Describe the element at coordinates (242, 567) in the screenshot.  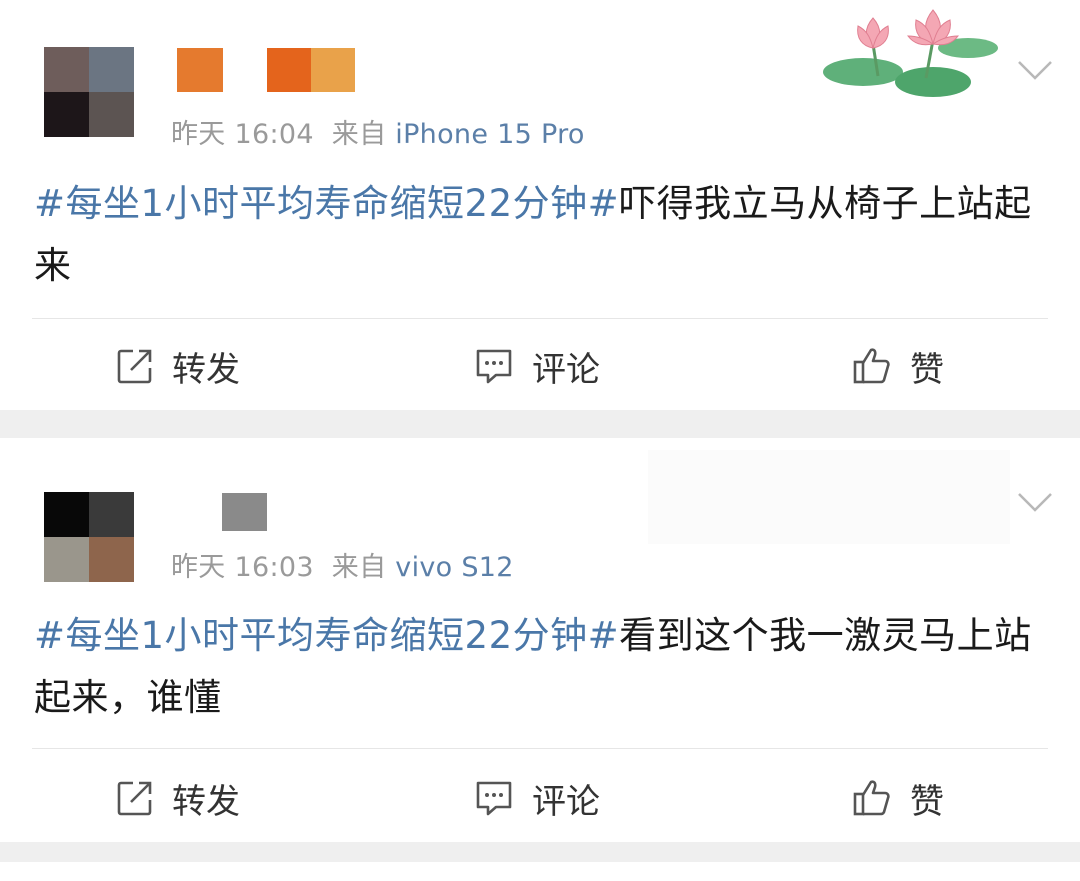
I see `post-time: 昨天 16:03` at that location.